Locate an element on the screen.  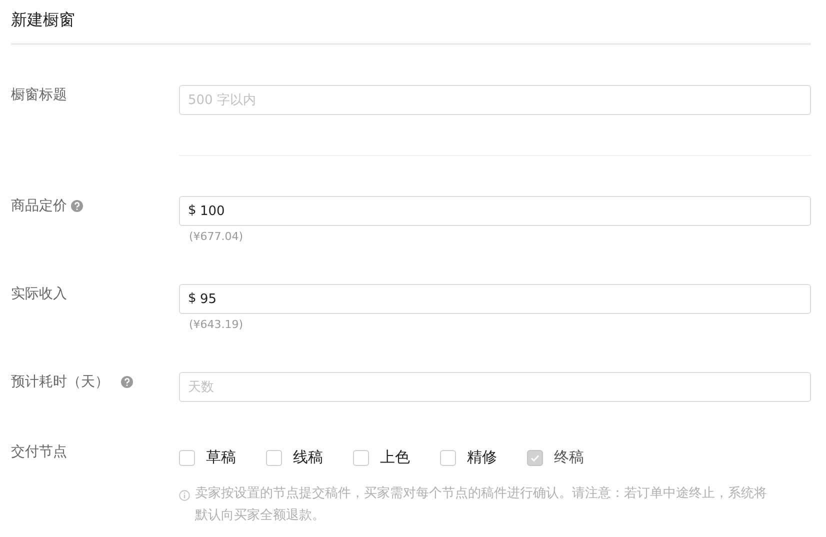
checkbox-label: 线稿 is located at coordinates (308, 457).